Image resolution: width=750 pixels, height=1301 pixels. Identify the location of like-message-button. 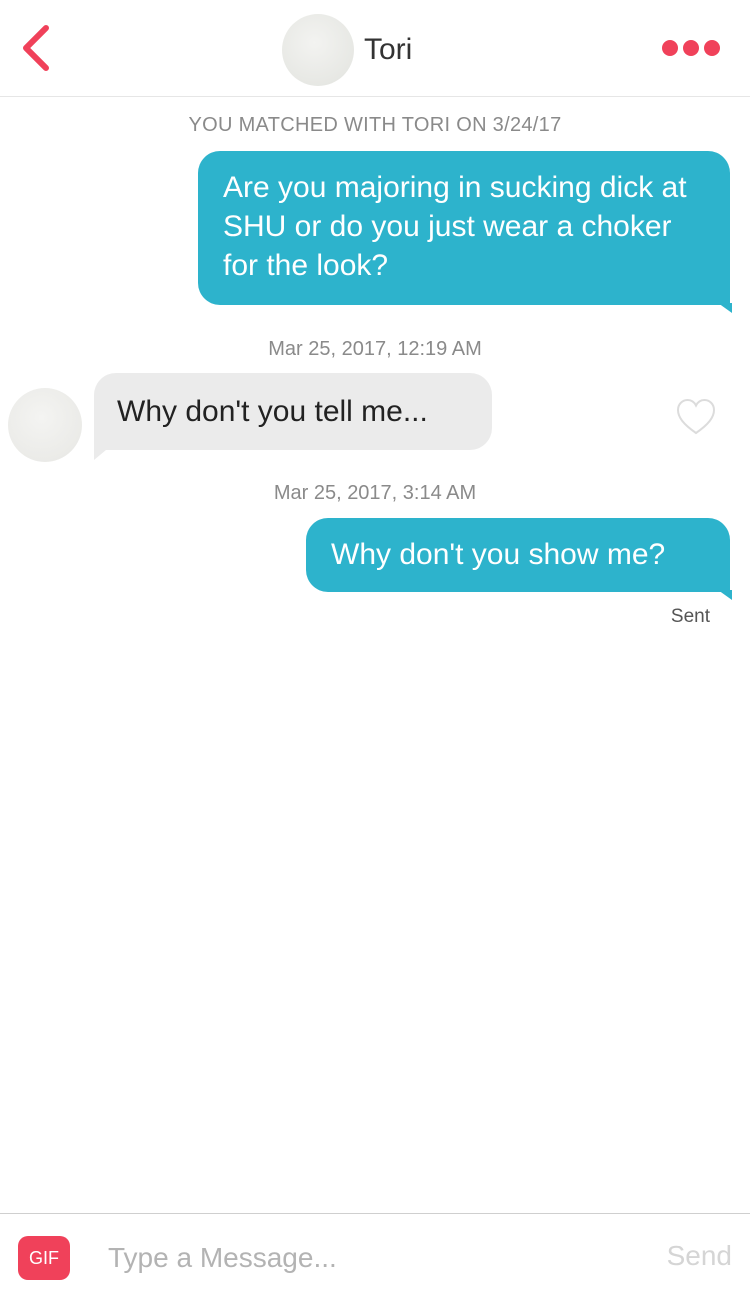
(696, 417).